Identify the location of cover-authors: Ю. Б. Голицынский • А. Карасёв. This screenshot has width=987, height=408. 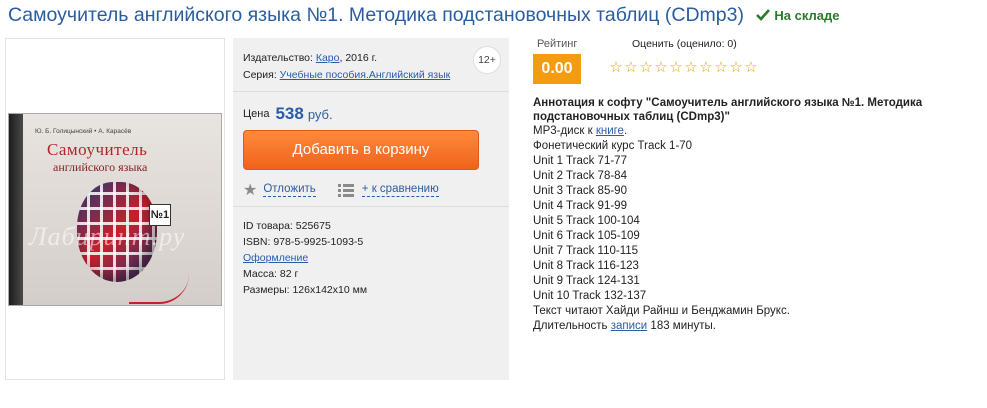
(83, 131).